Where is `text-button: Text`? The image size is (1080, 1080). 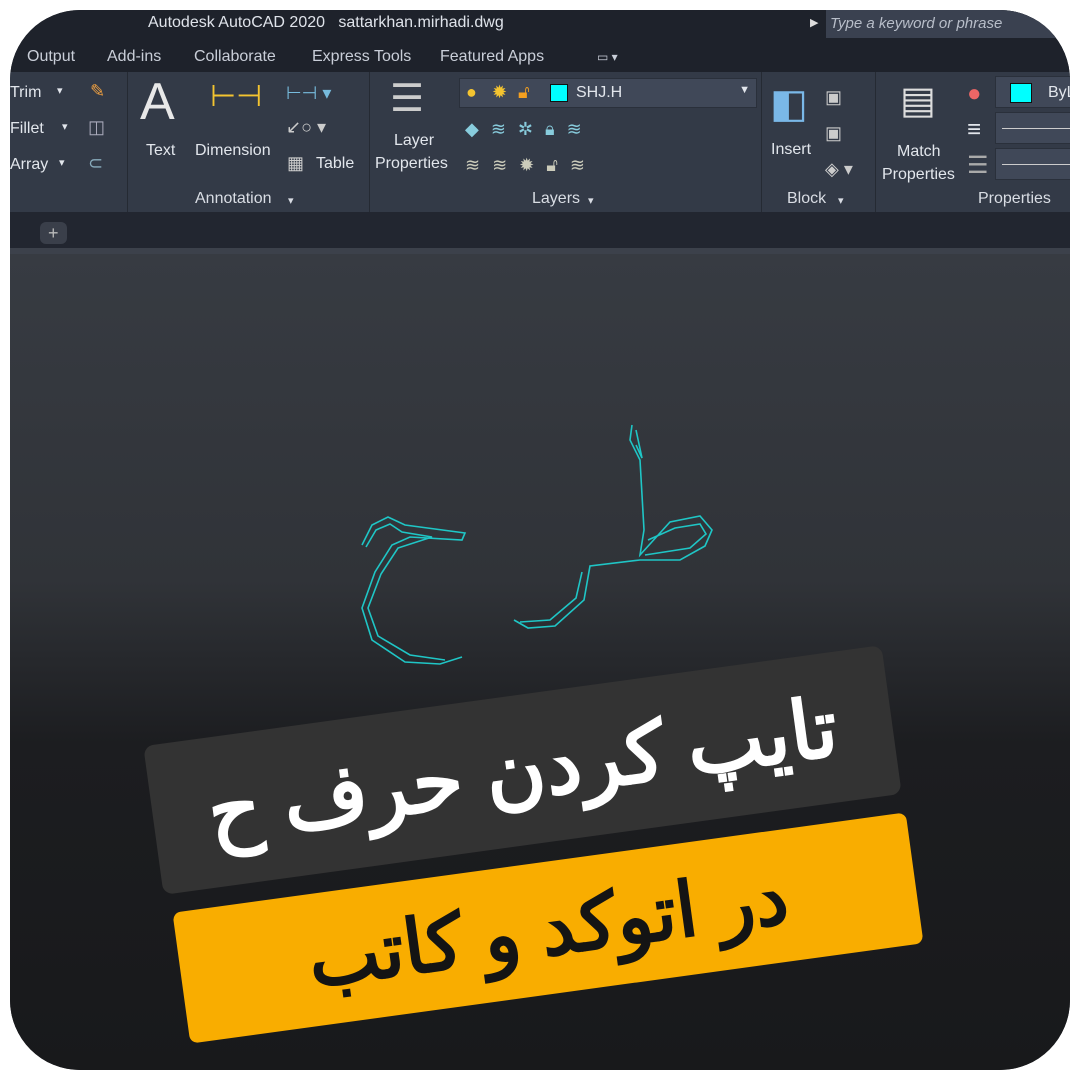
text-button: Text is located at coordinates (160, 151).